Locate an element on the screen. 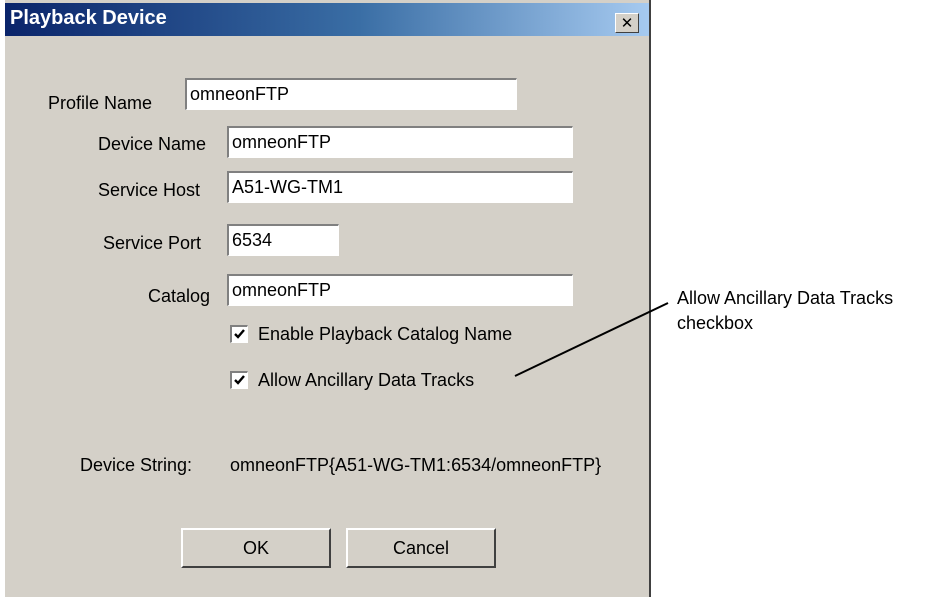 The image size is (931, 597). callout-annotation: Allow Ancillary Data Tracks checkbox is located at coordinates (785, 311).